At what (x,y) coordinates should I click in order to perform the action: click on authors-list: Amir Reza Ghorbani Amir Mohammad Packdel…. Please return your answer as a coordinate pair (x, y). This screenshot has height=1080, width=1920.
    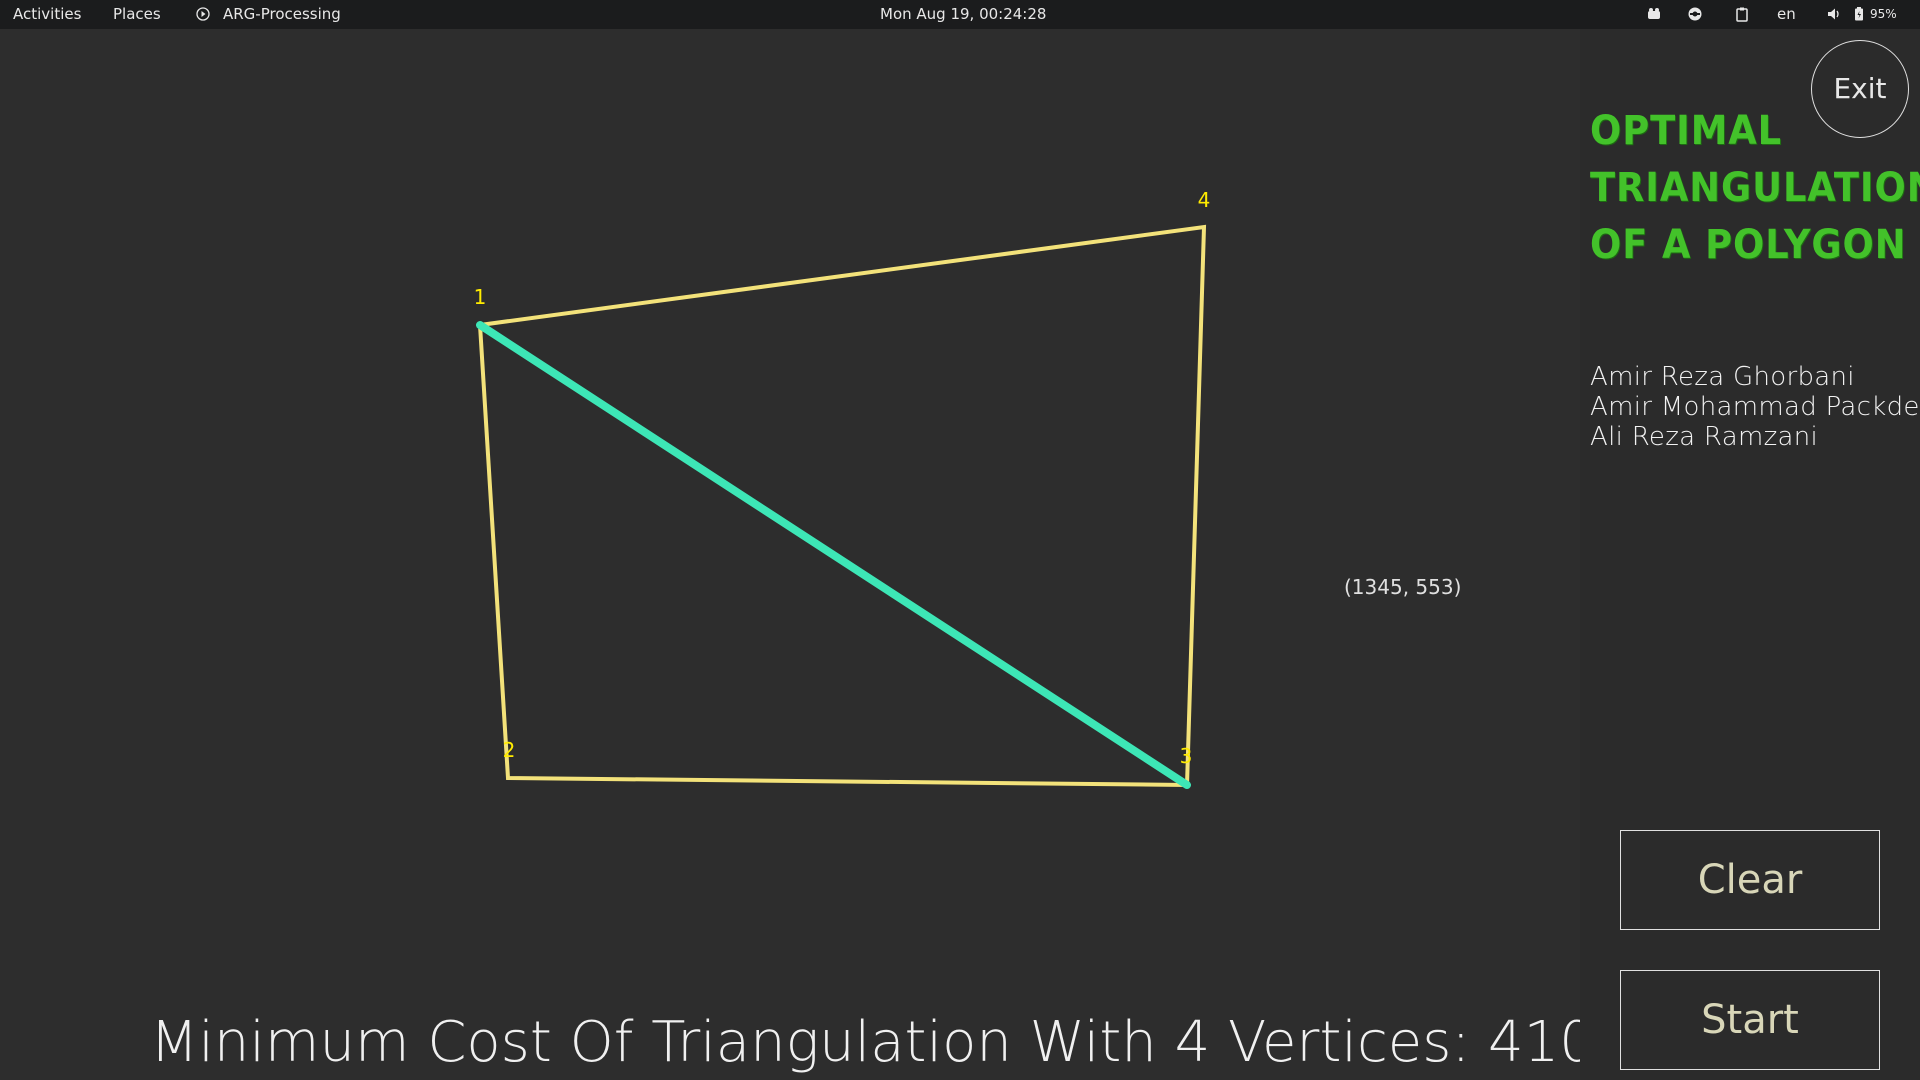
    Looking at the image, I should click on (1755, 407).